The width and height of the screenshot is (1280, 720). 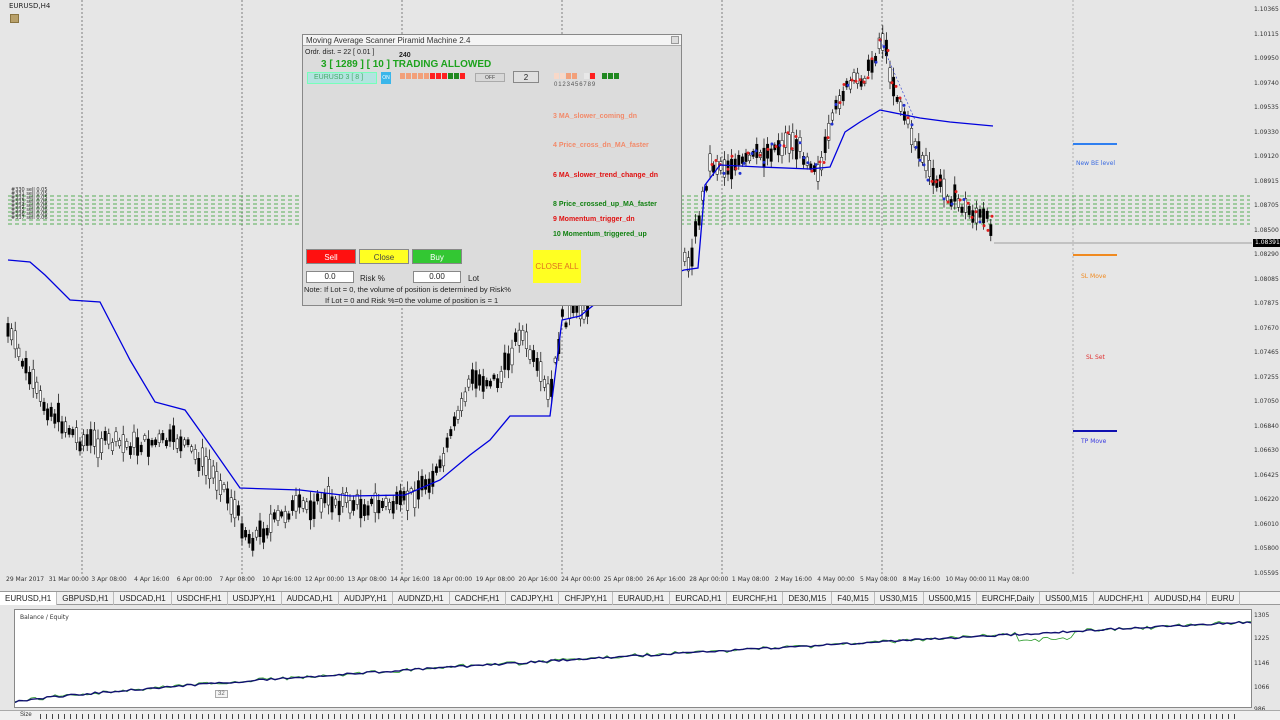 I want to click on time-tick: 31 Mar 00:00, so click(x=68, y=579).